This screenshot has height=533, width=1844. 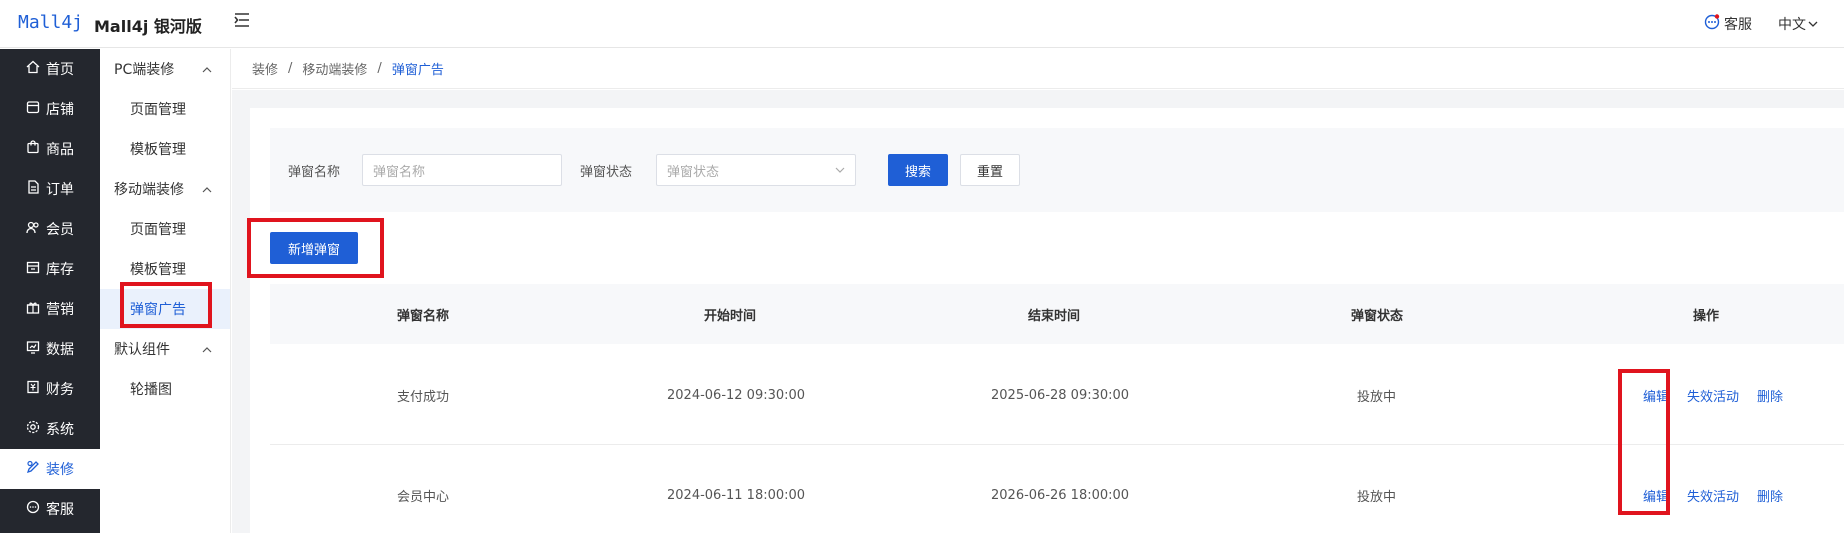 What do you see at coordinates (606, 172) in the screenshot?
I see `status-label: 弹窗状态` at bounding box center [606, 172].